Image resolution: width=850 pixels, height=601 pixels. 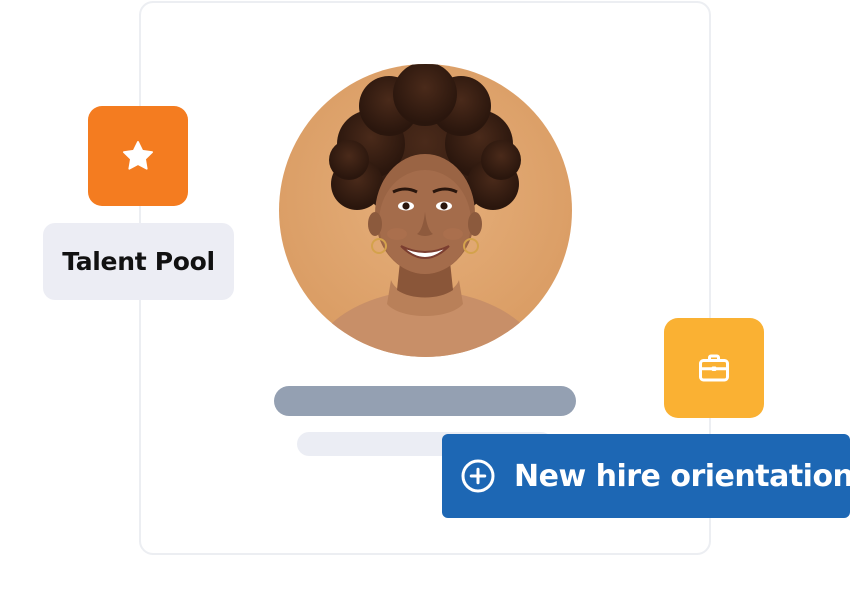 What do you see at coordinates (425, 401) in the screenshot?
I see `name-placeholder-bar` at bounding box center [425, 401].